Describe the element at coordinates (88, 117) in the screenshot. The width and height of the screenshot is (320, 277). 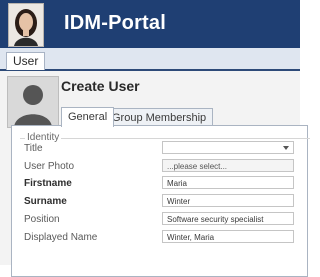
I see `tab-general: General` at that location.